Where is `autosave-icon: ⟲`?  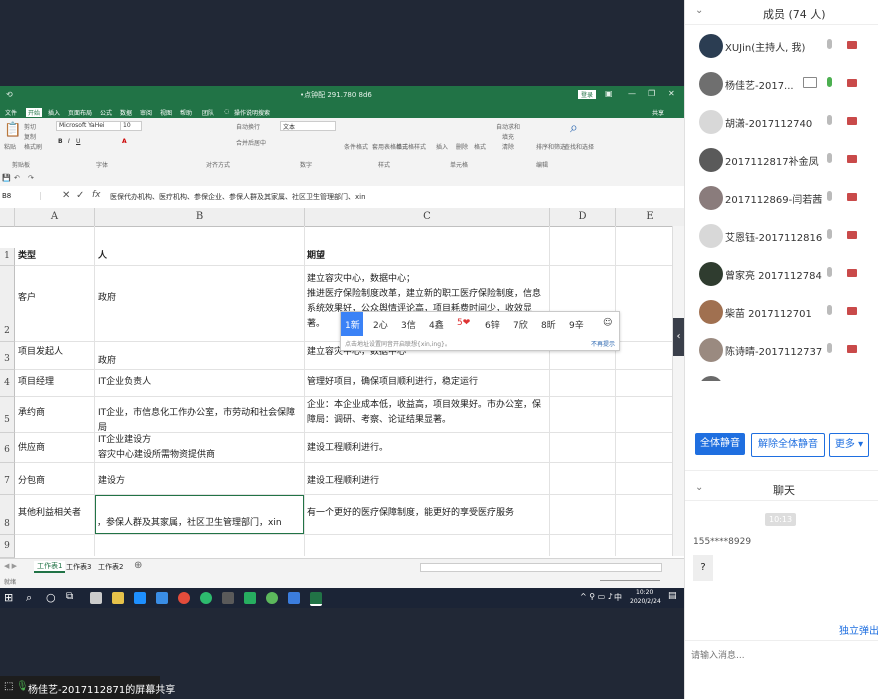 autosave-icon: ⟲ is located at coordinates (9, 94).